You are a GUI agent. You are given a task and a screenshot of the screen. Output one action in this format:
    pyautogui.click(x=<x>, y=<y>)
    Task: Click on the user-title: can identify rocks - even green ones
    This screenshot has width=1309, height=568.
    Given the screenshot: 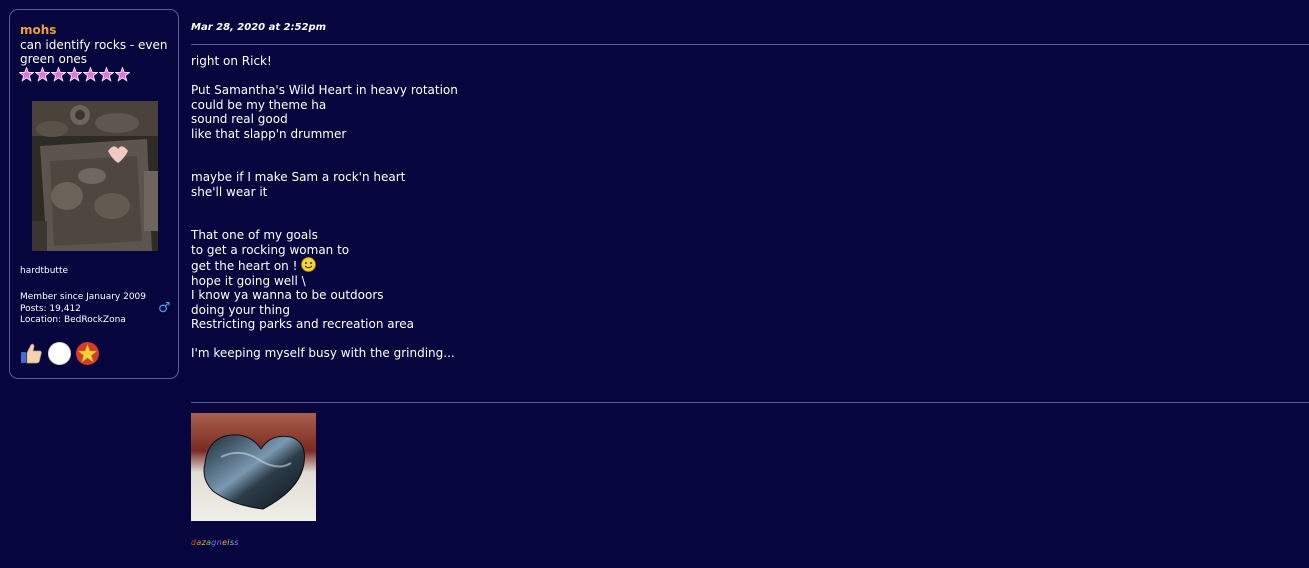 What is the action you would take?
    pyautogui.click(x=94, y=52)
    